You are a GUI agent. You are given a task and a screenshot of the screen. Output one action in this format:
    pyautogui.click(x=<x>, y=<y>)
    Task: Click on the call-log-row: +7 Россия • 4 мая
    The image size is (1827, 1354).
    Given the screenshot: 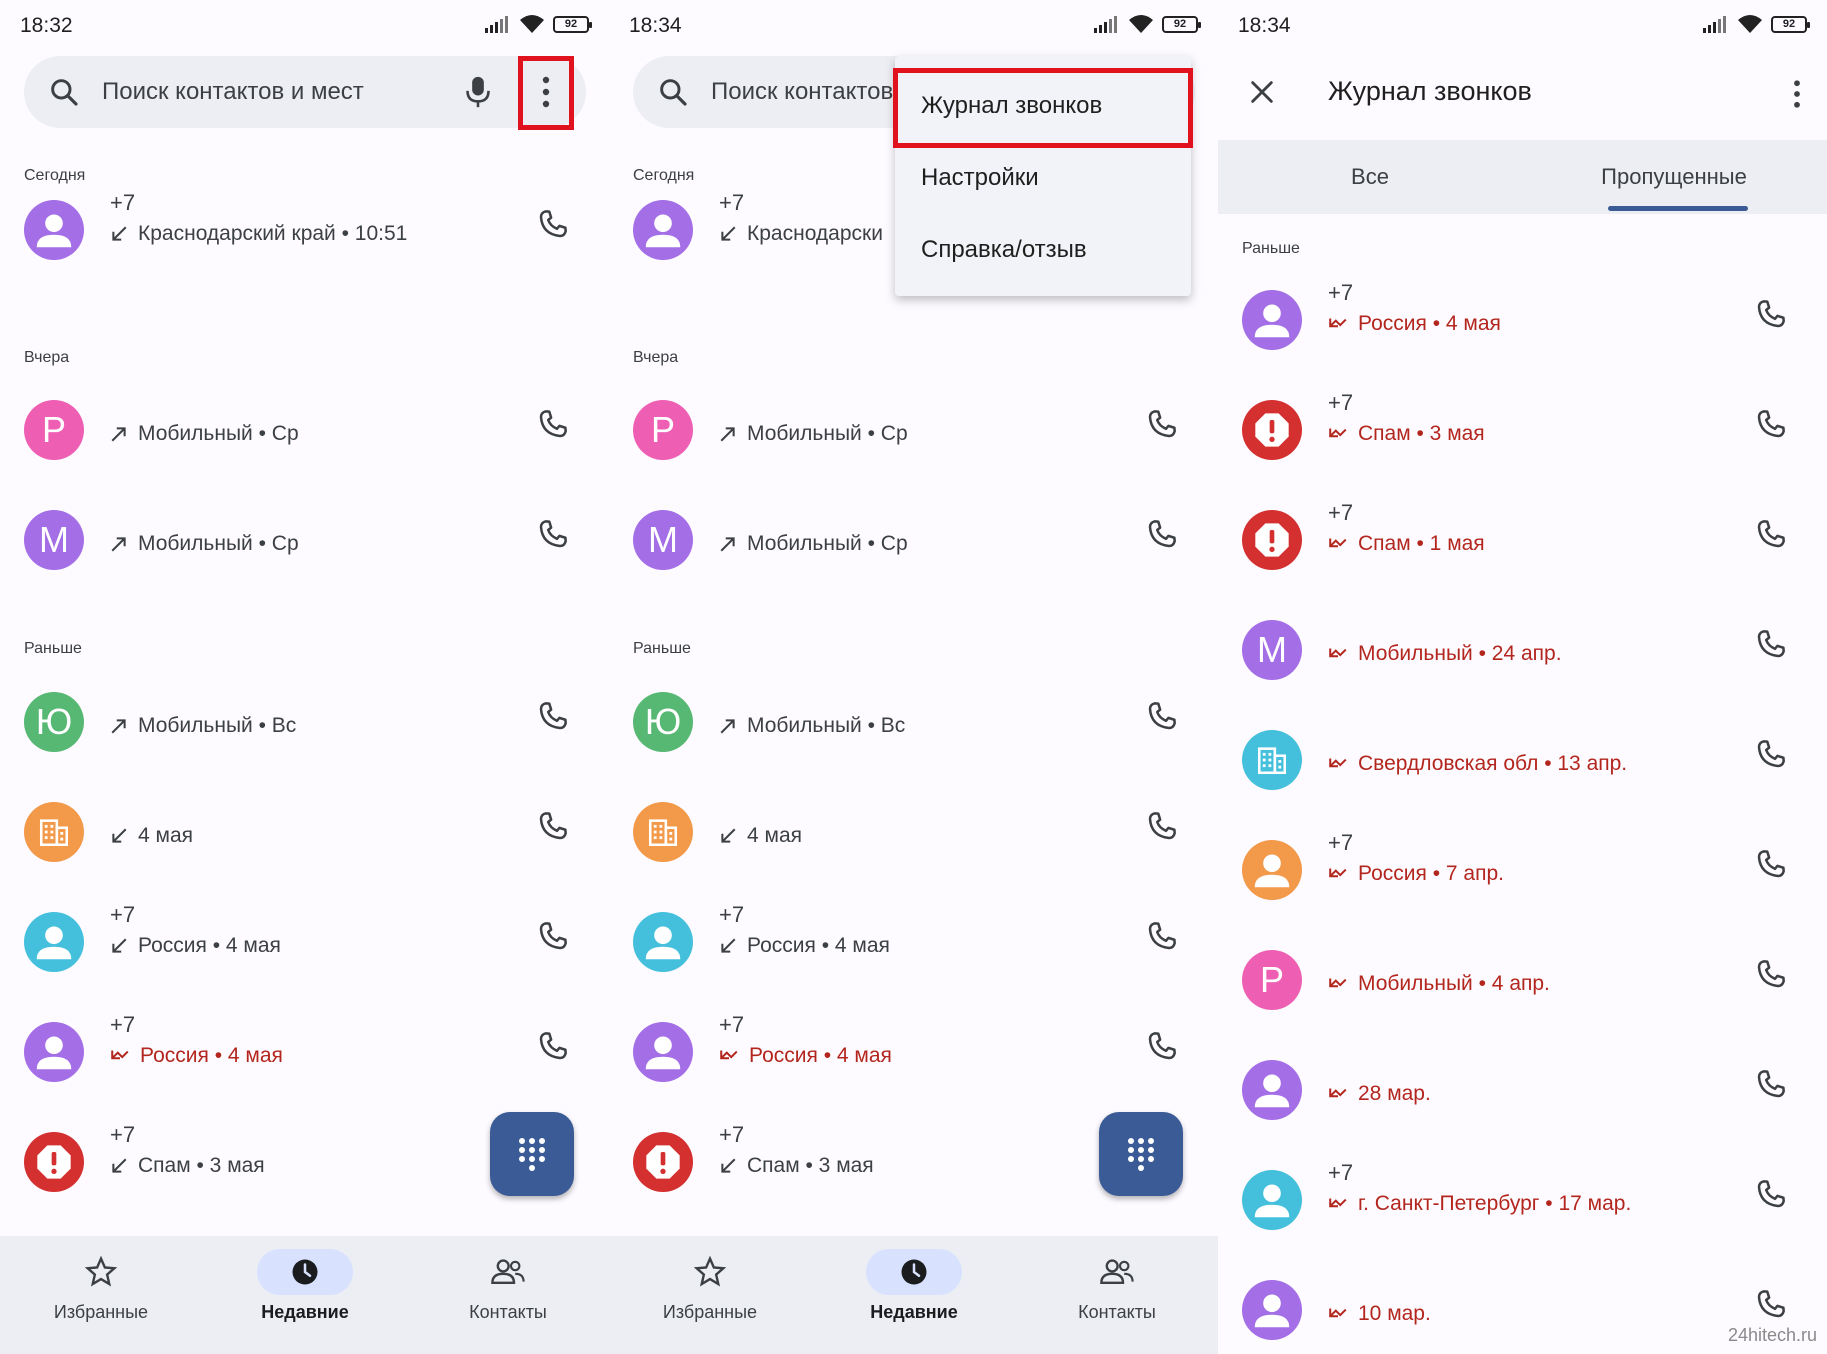 What is the action you would take?
    pyautogui.click(x=1522, y=322)
    